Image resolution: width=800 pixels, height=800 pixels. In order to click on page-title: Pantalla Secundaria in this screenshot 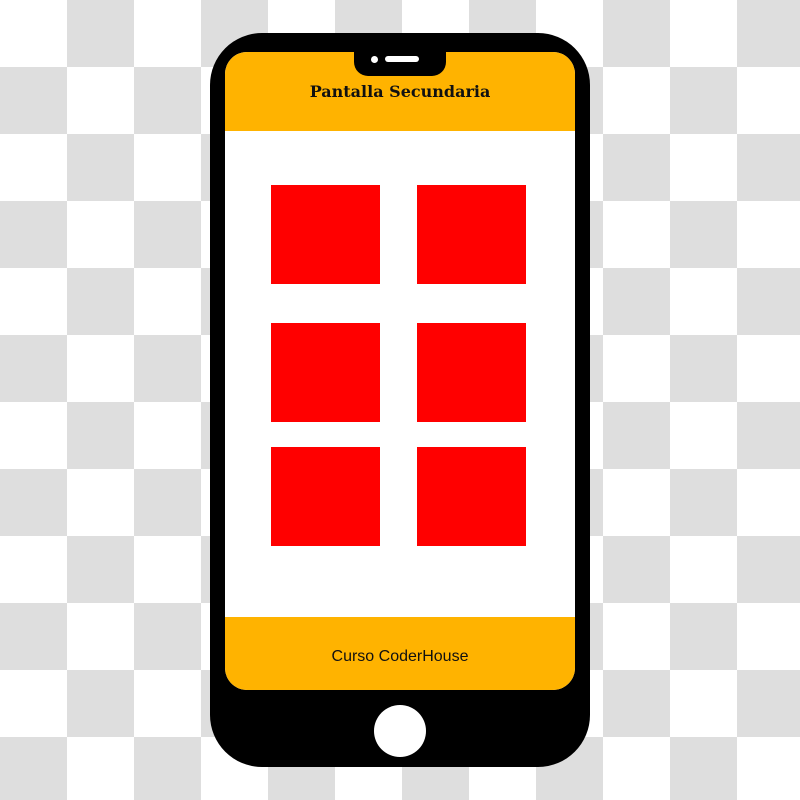, I will do `click(400, 91)`.